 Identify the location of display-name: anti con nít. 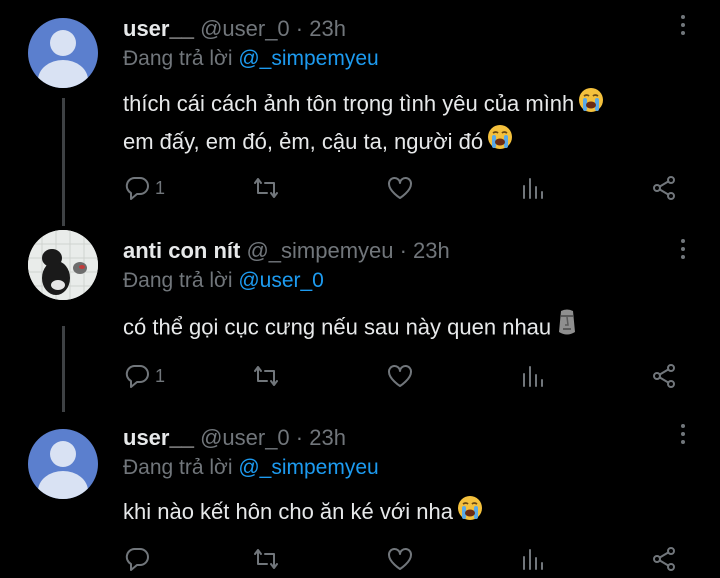
(181, 250).